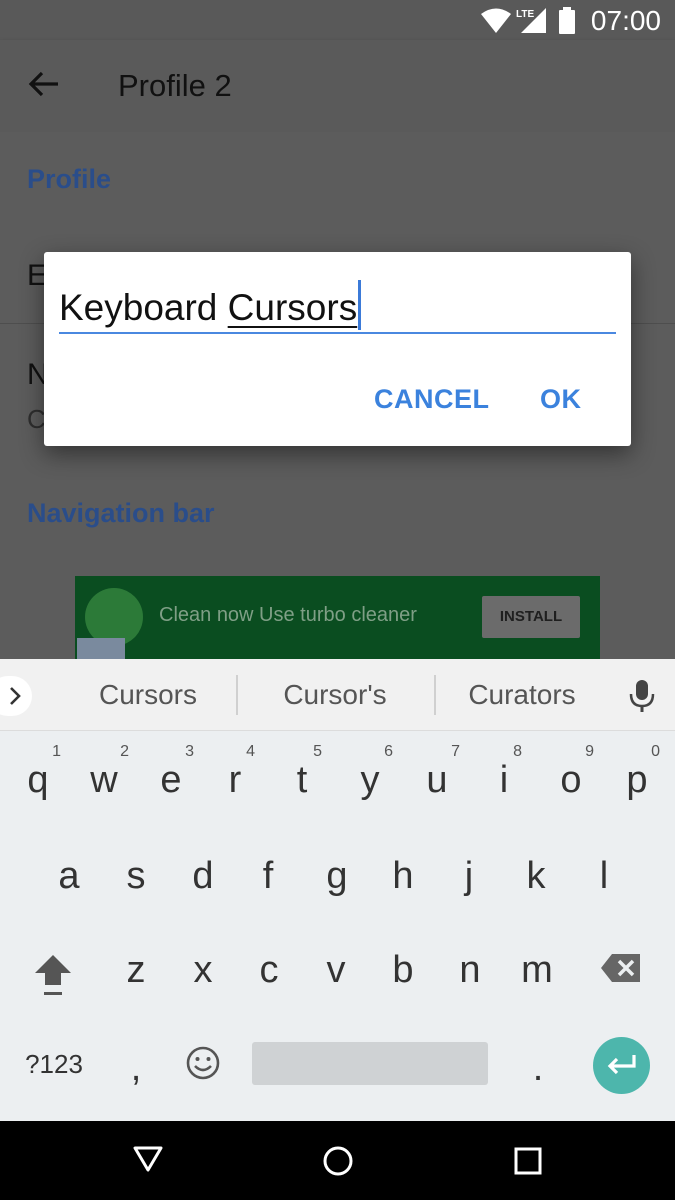 Image resolution: width=675 pixels, height=1200 pixels. Describe the element at coordinates (621, 968) in the screenshot. I see `backspace-icon` at that location.